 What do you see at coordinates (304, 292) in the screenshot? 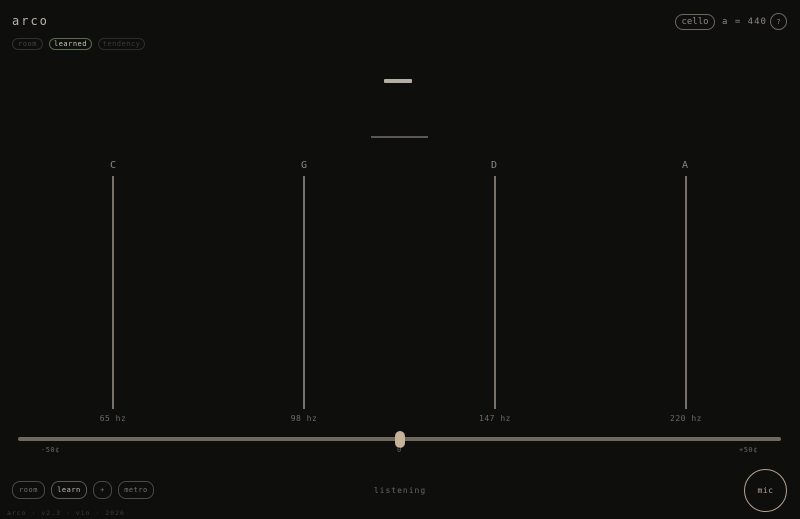
I see `string-g` at bounding box center [304, 292].